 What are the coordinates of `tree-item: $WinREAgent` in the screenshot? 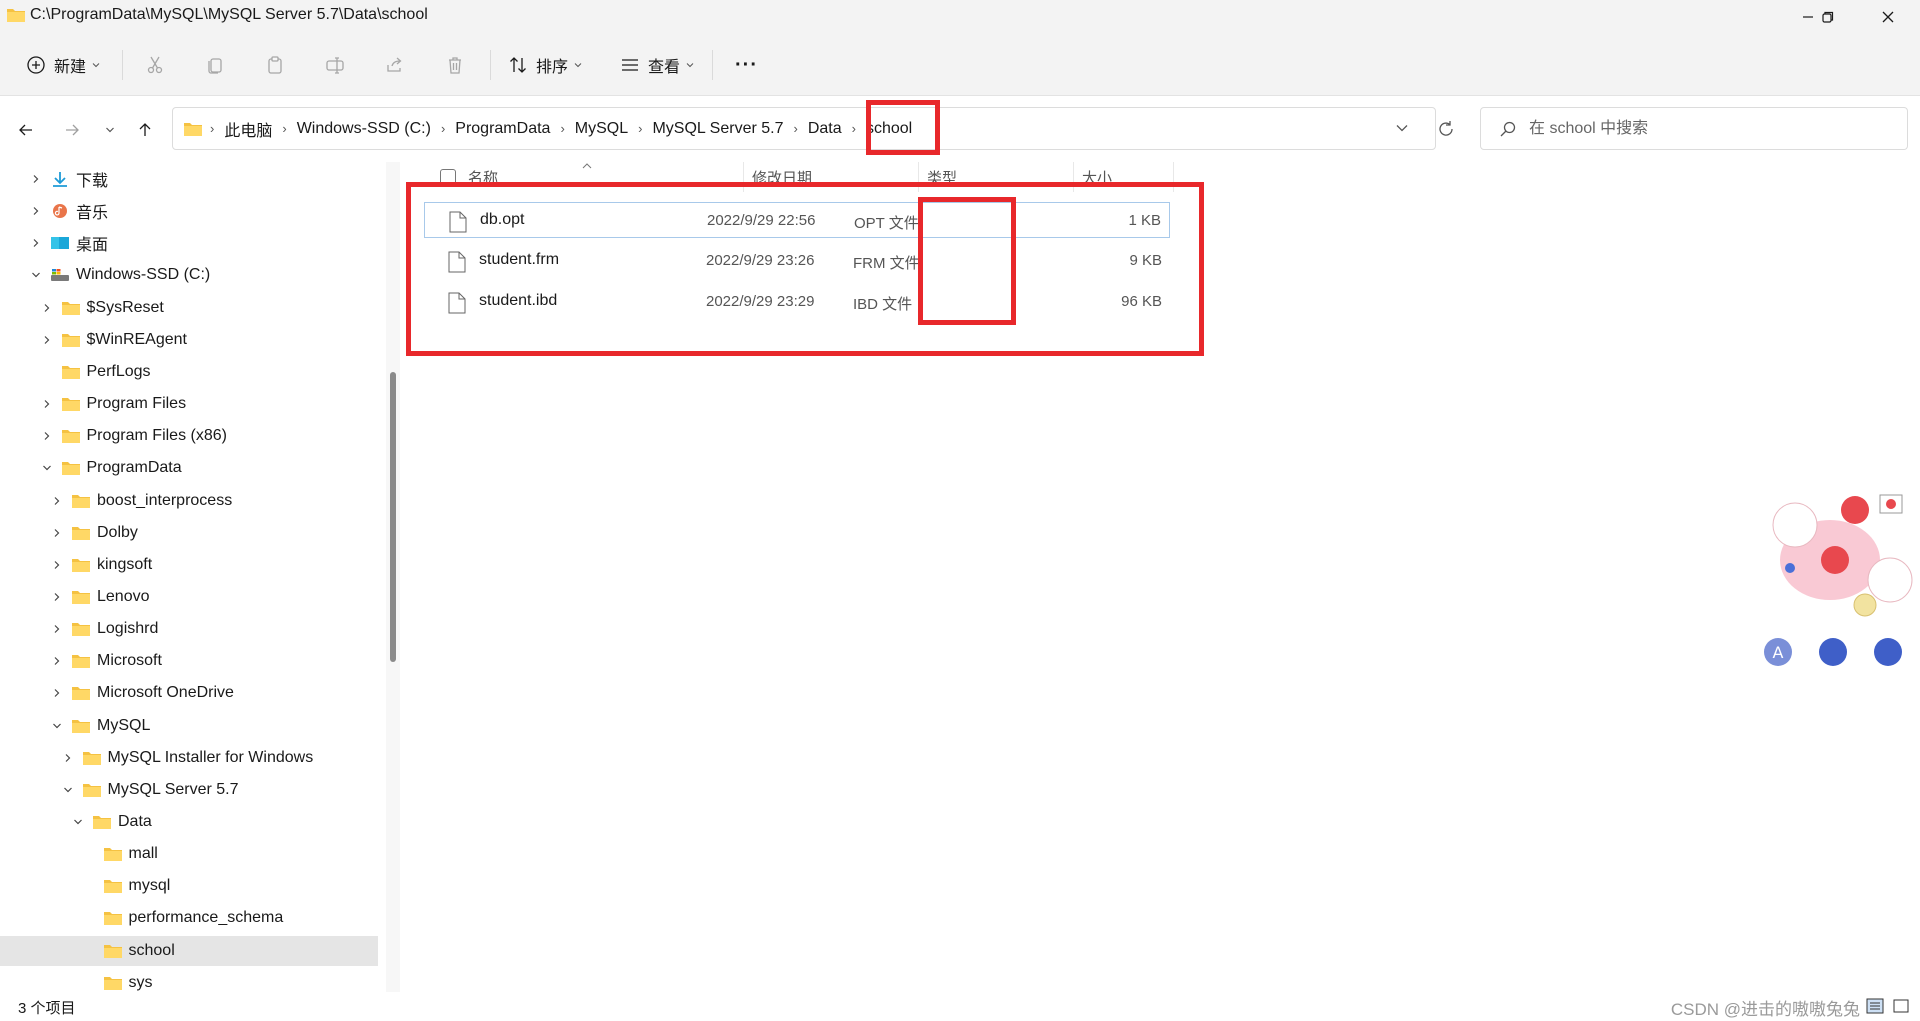 It's located at (189, 340).